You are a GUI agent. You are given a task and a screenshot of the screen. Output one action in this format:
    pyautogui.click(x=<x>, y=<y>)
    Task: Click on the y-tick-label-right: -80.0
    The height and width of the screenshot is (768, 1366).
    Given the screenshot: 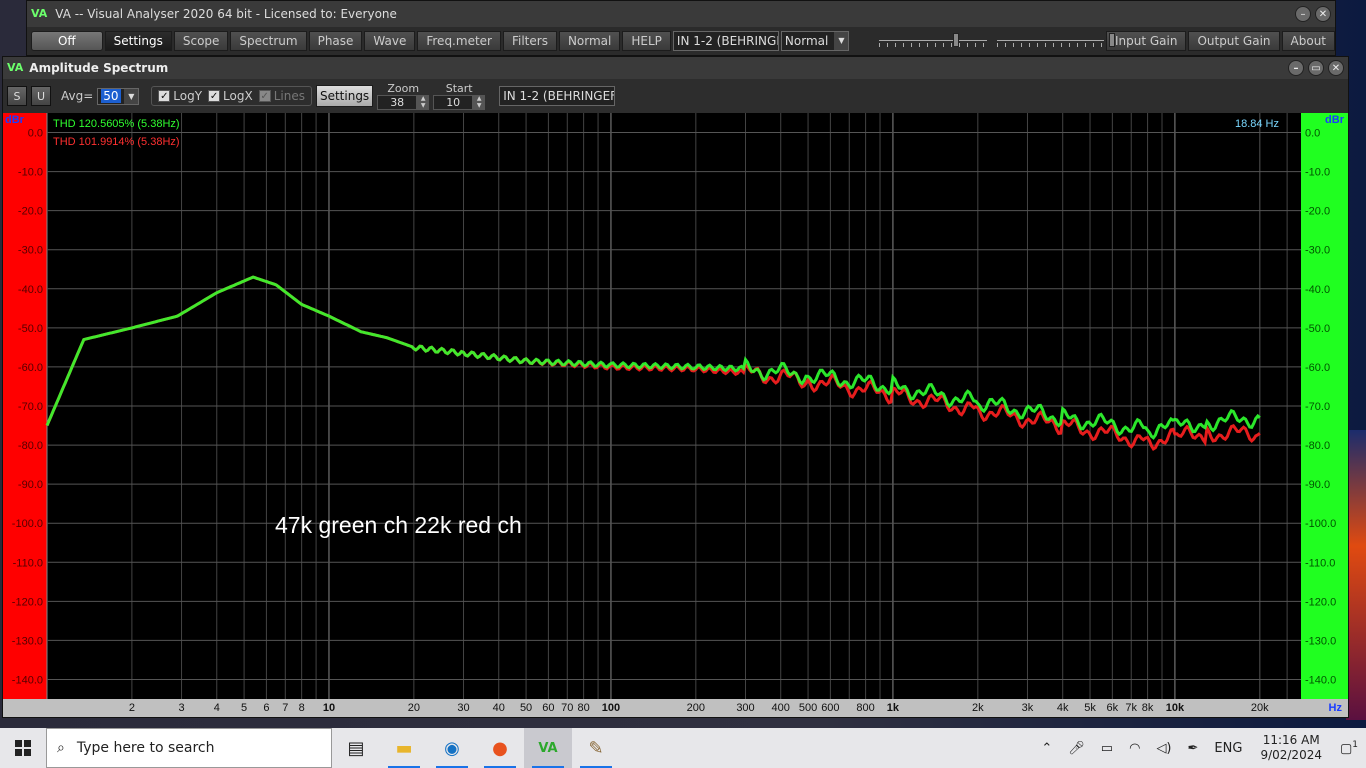 What is the action you would take?
    pyautogui.click(x=1317, y=446)
    